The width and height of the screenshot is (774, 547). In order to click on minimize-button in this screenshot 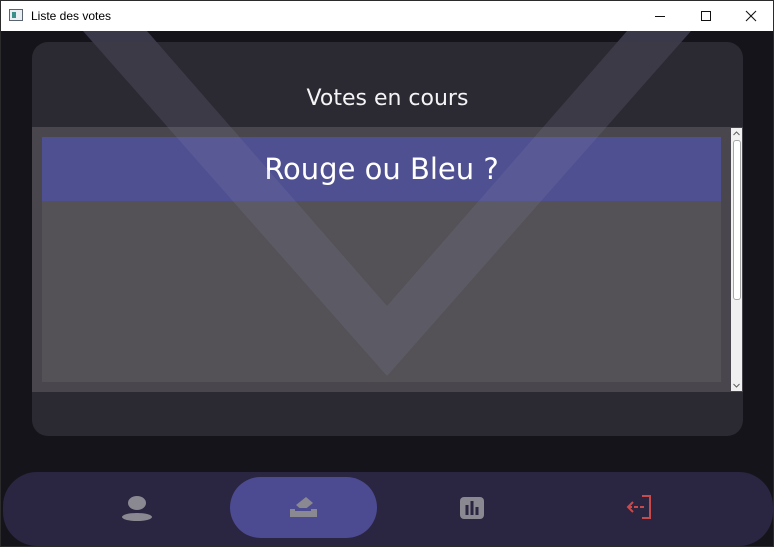, I will do `click(660, 16)`.